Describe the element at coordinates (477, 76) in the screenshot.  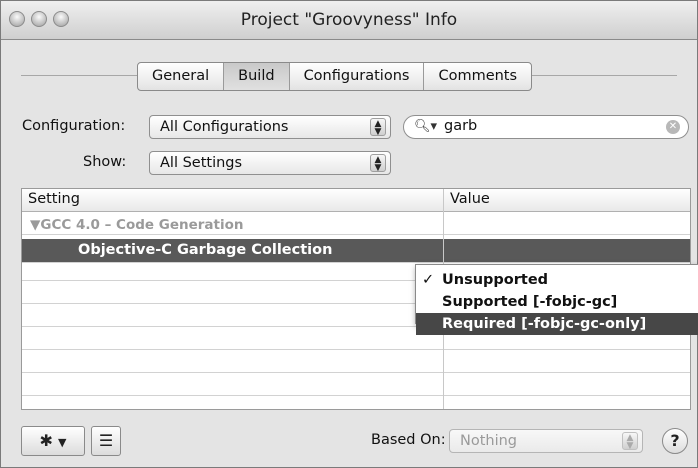
I see `tab-comments: Comments` at that location.